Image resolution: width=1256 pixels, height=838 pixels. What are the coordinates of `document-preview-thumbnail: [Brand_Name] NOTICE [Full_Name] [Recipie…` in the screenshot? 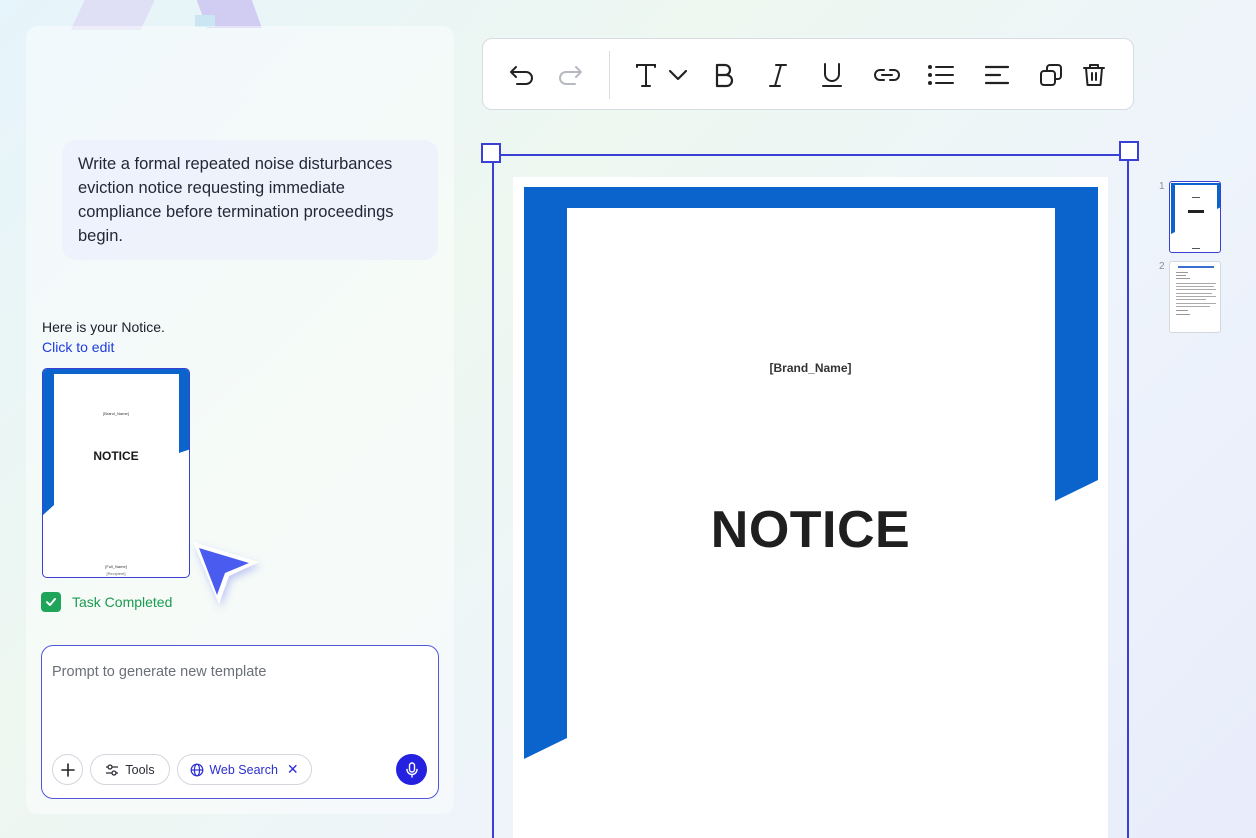 It's located at (116, 473).